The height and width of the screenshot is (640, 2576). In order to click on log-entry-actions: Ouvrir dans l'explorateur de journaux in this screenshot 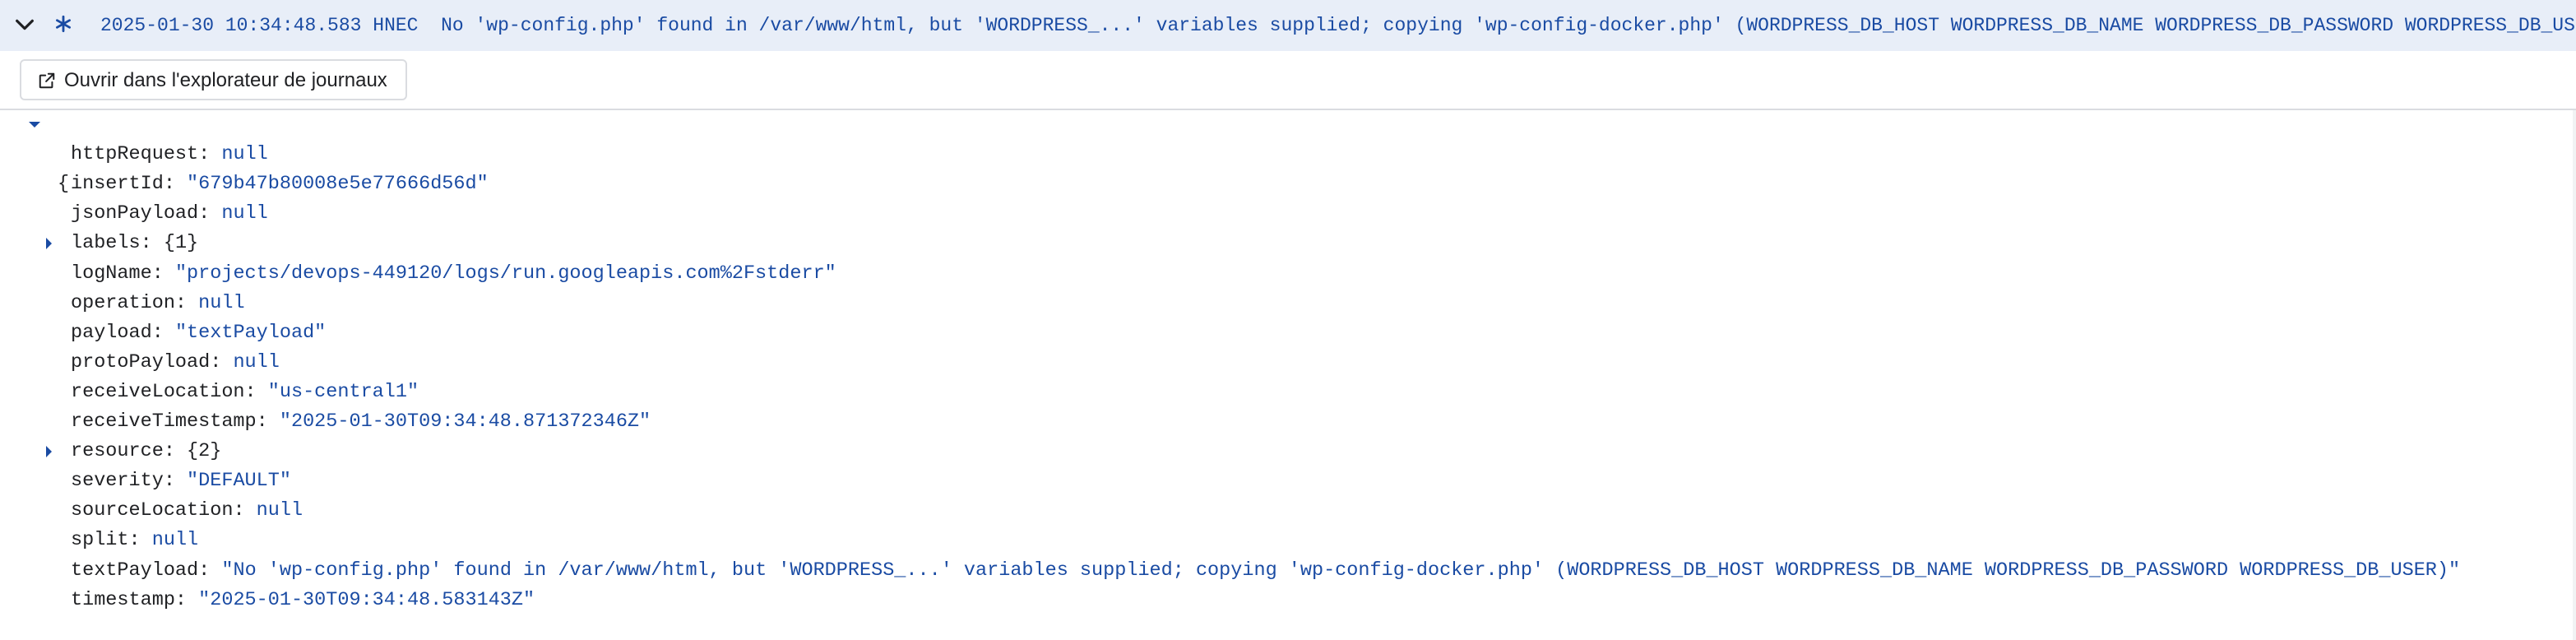, I will do `click(1288, 80)`.